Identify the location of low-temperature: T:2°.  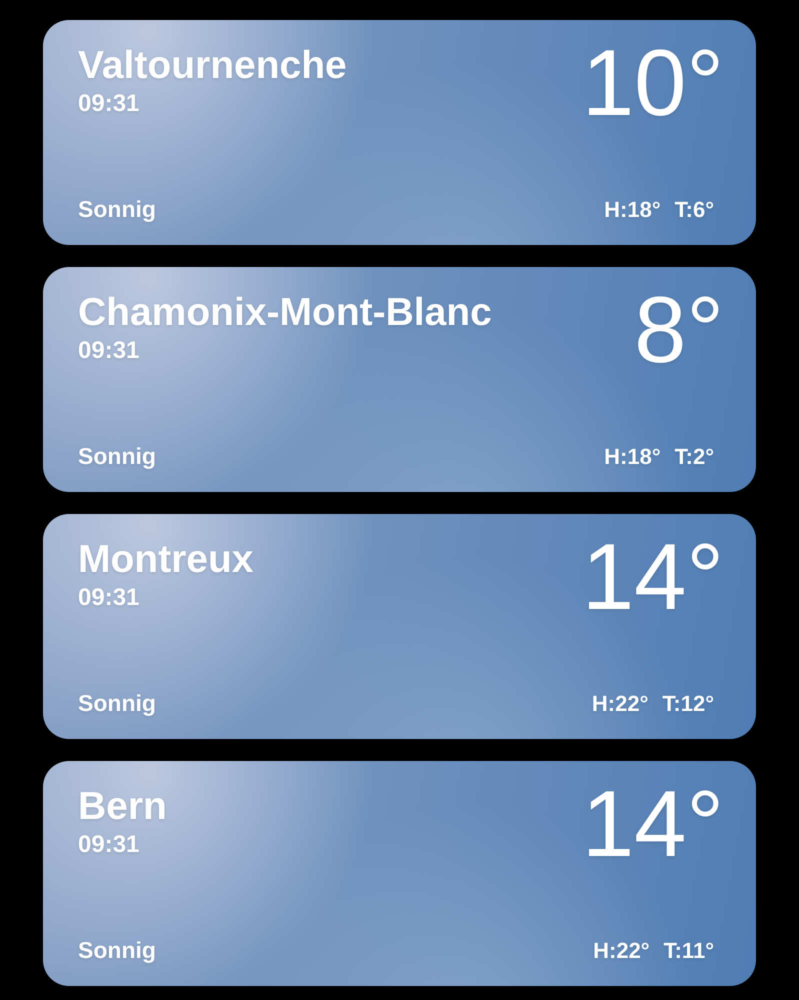
(694, 457).